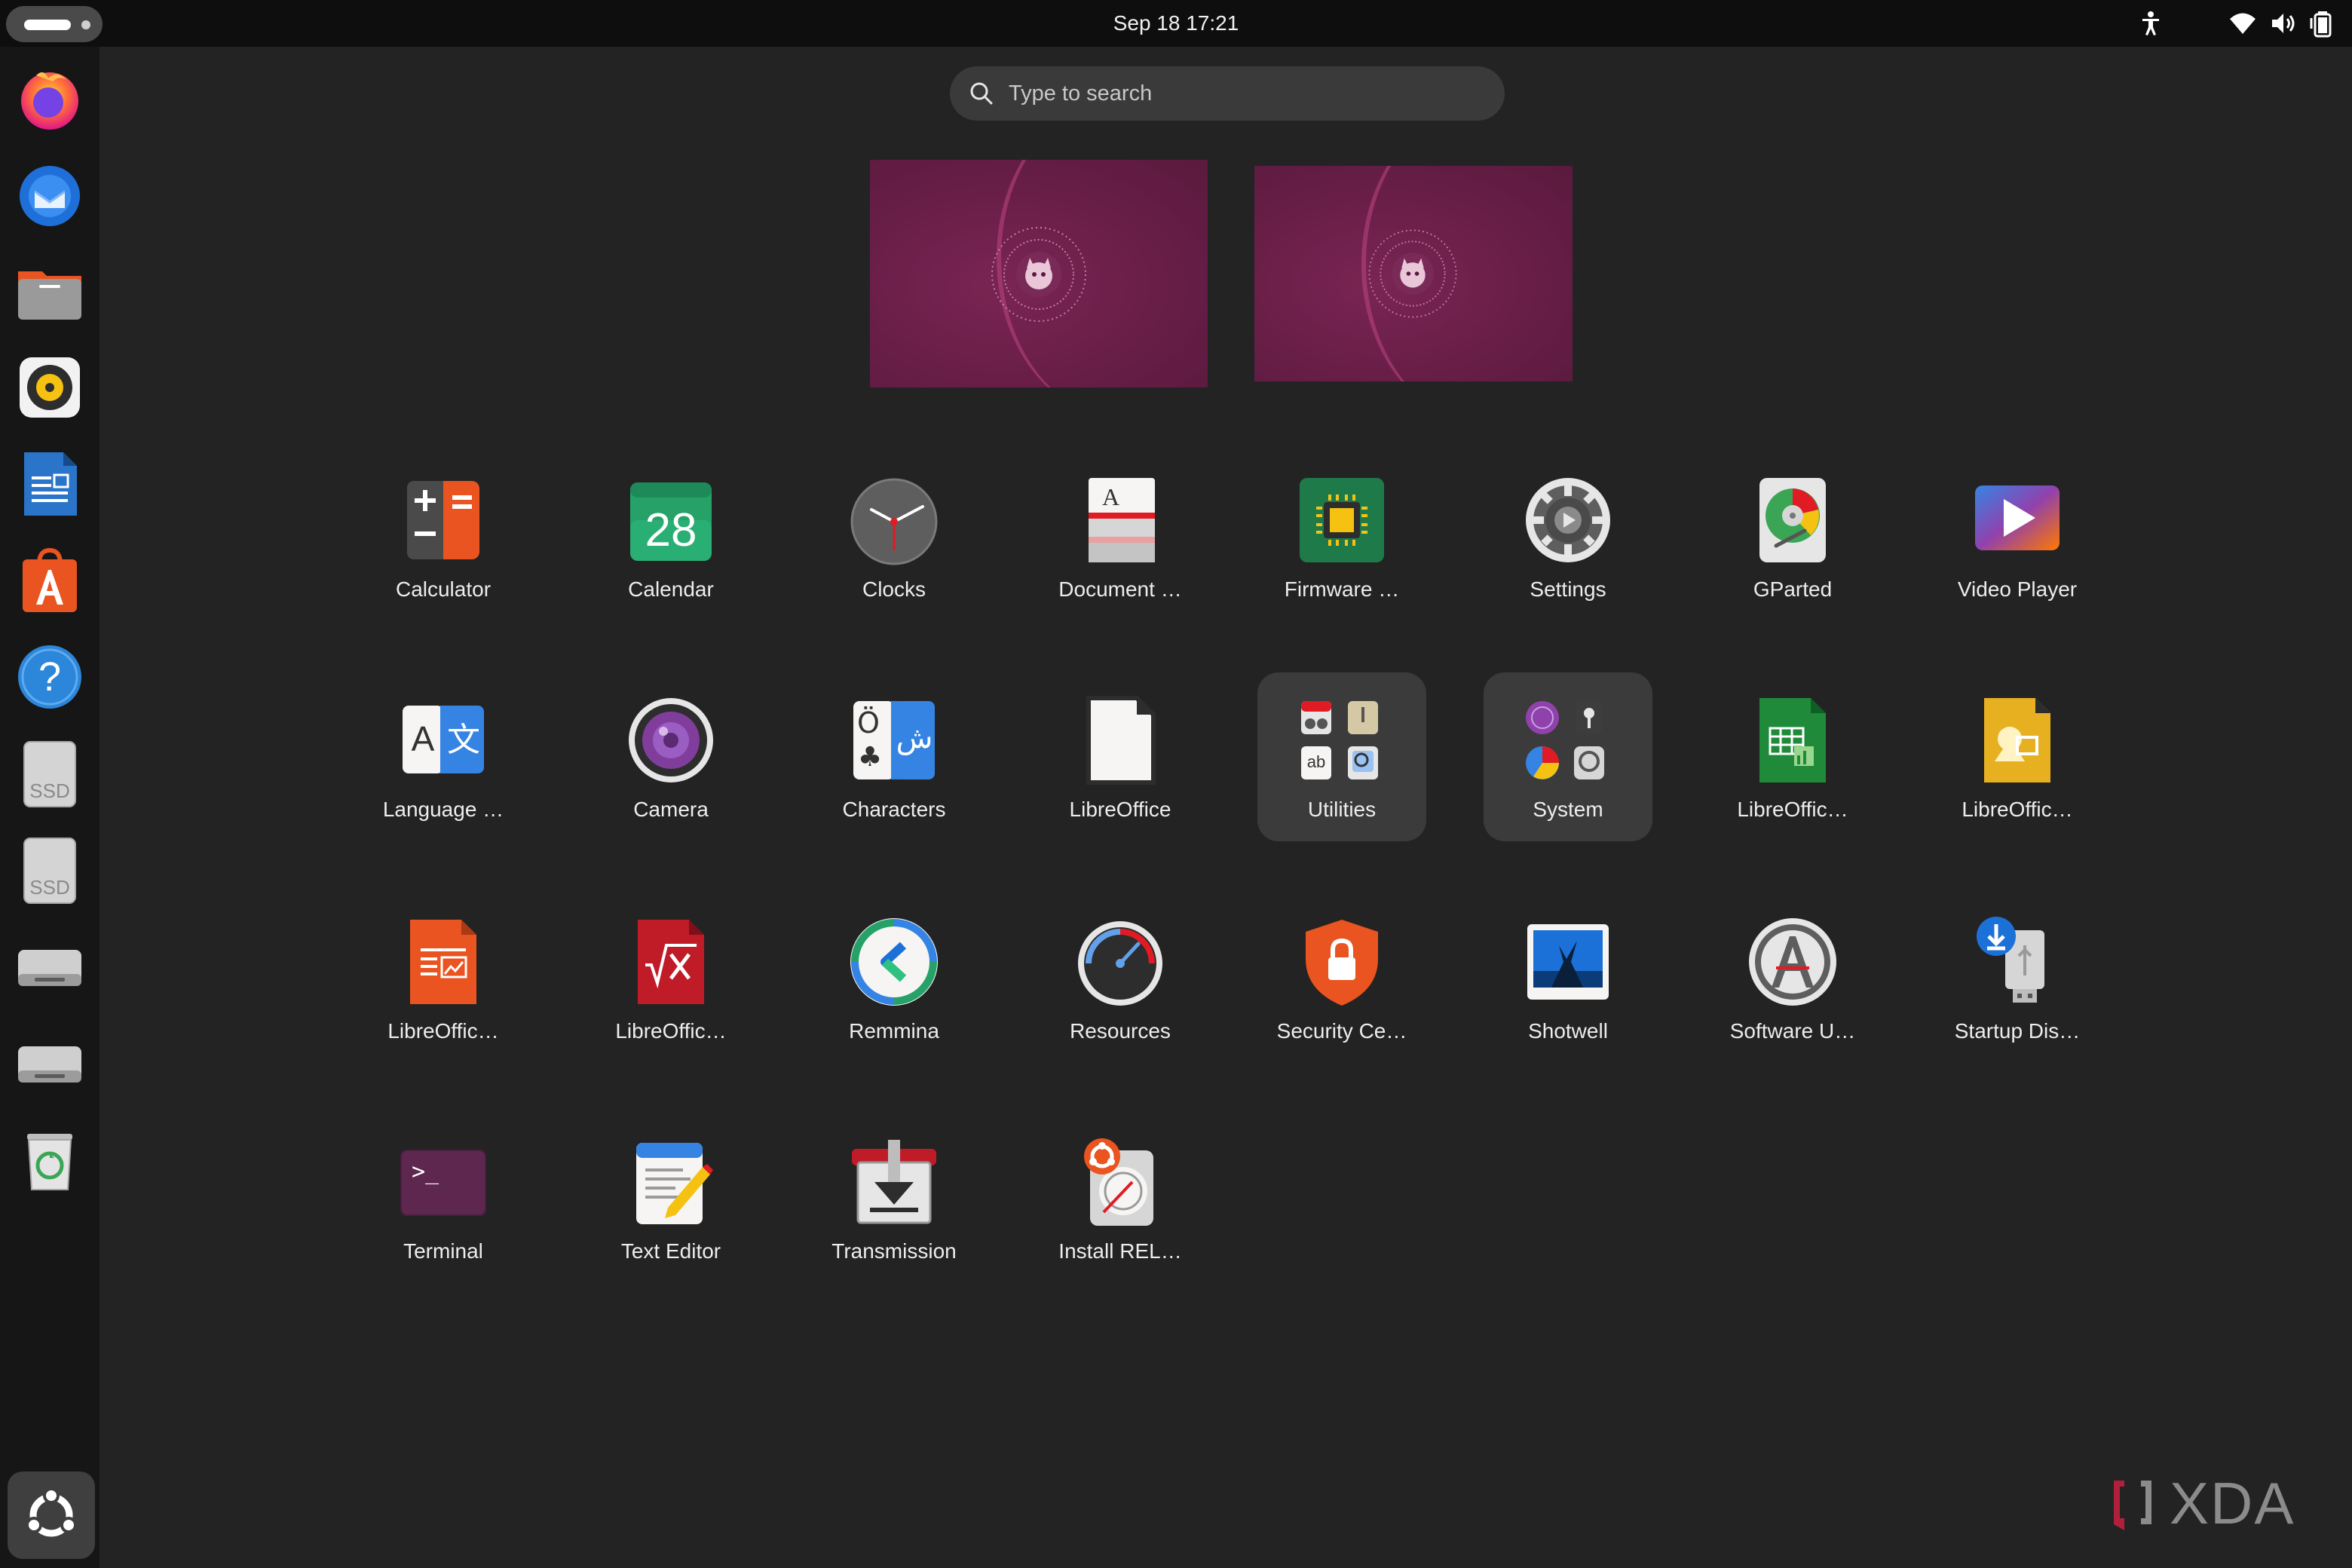  I want to click on dock-item-app-center, so click(50, 580).